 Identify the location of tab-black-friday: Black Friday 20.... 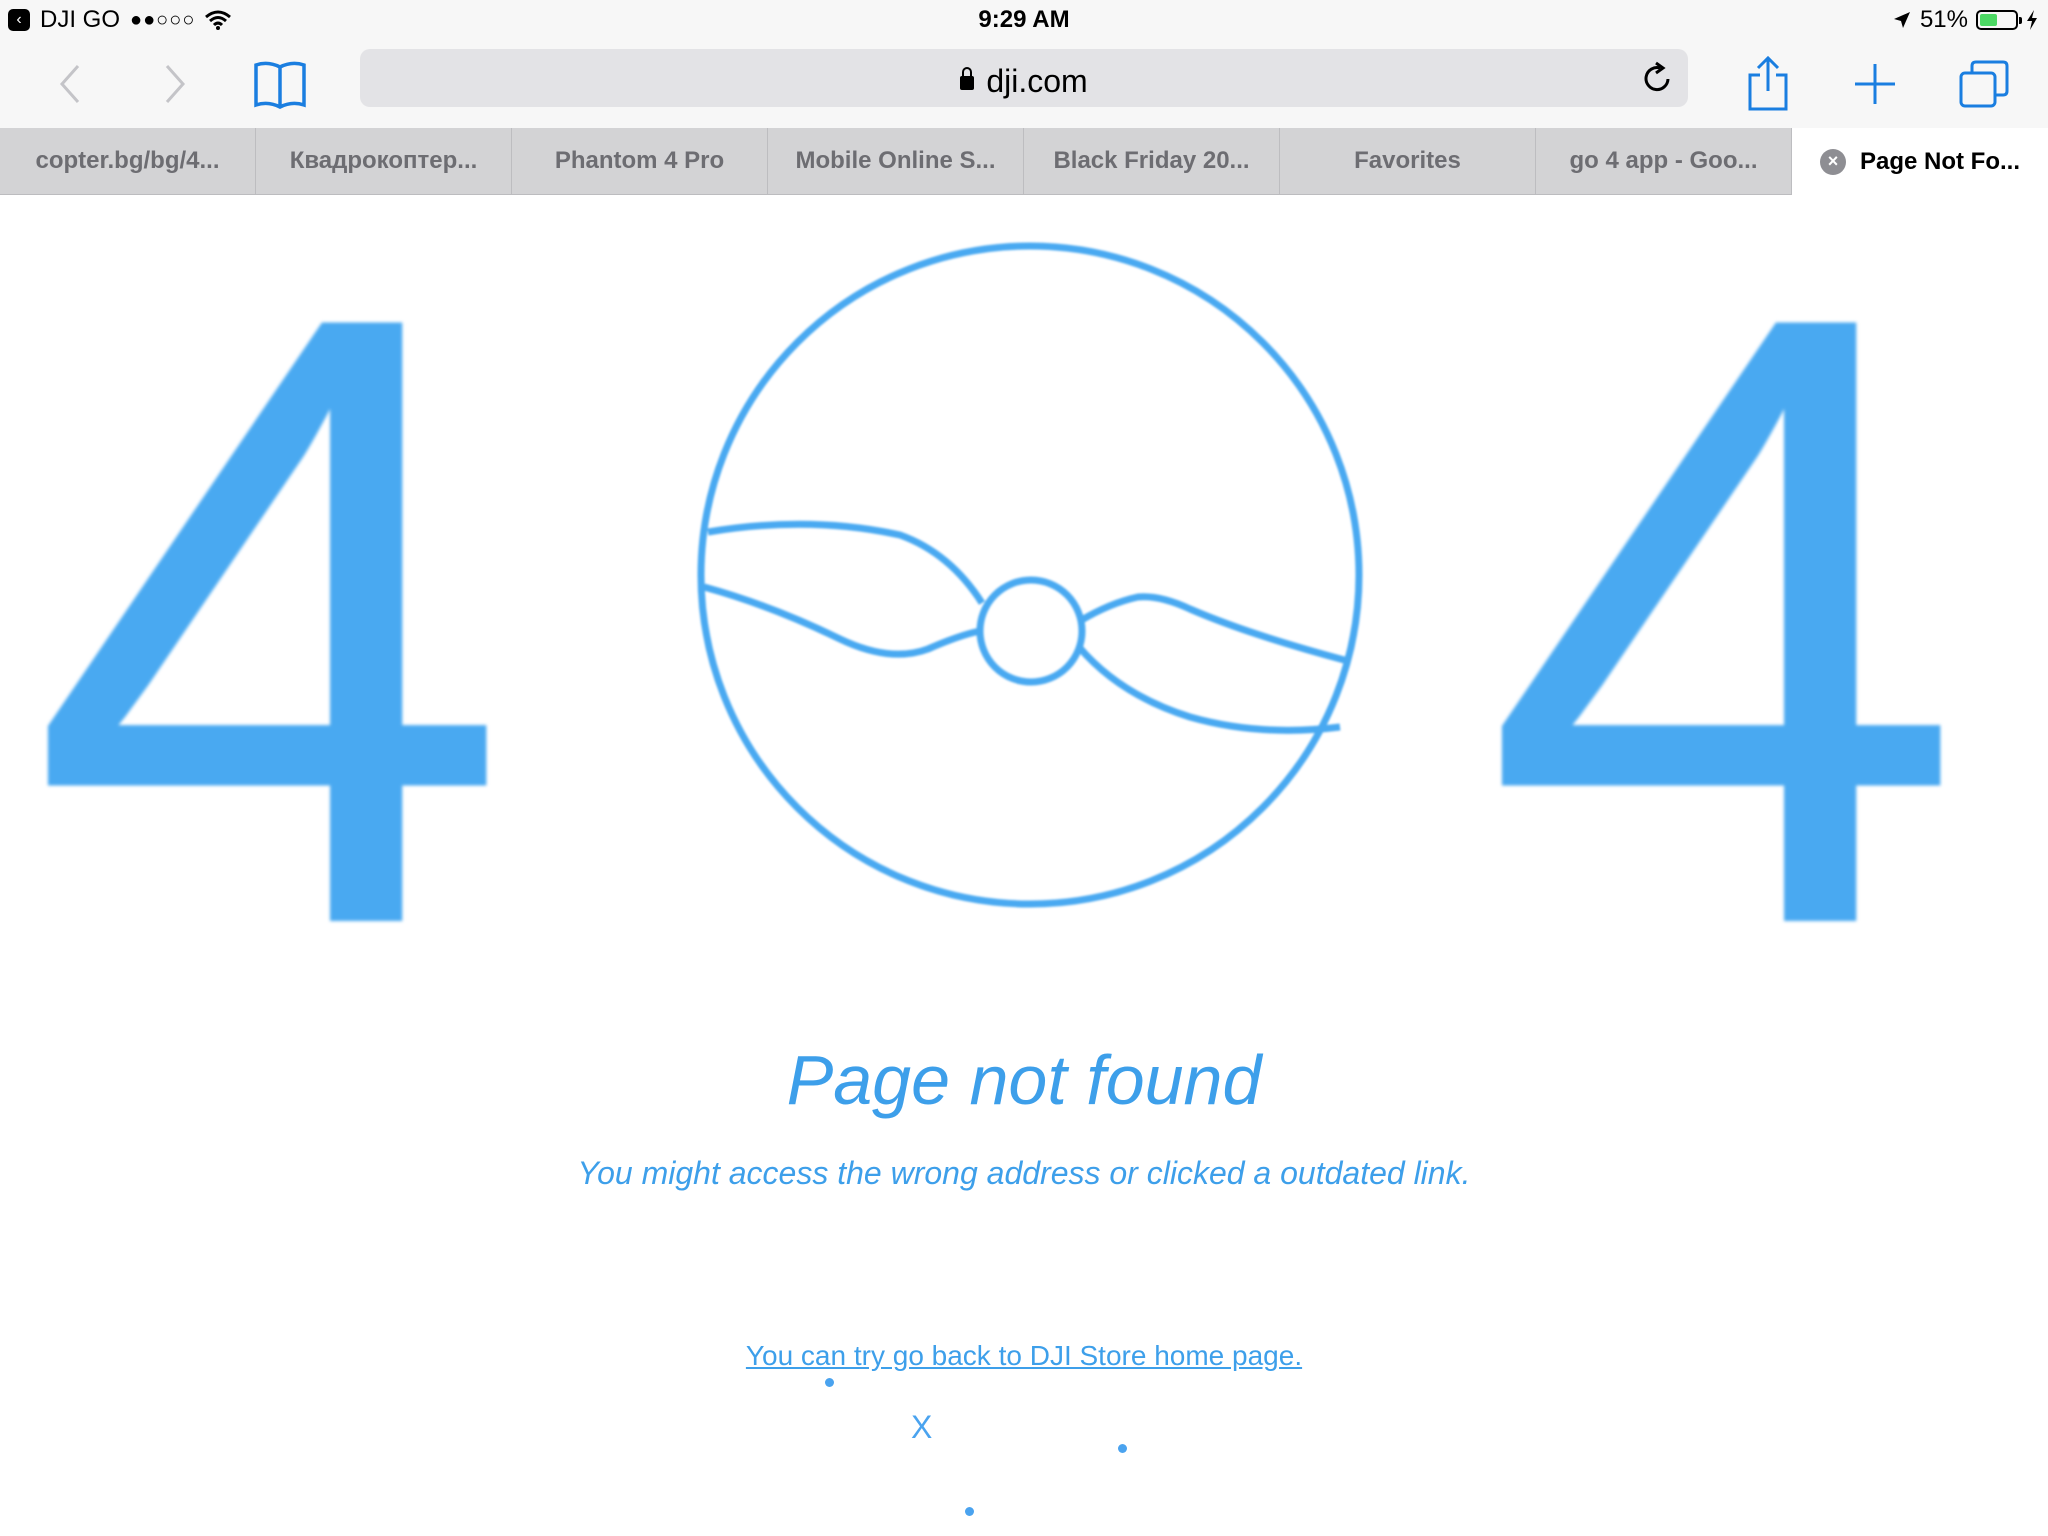
(1152, 161).